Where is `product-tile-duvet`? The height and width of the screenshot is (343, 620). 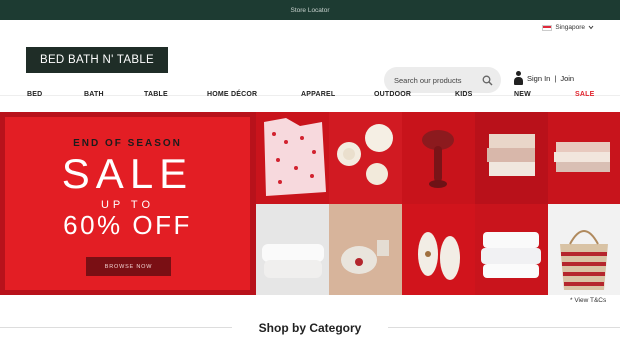 product-tile-duvet is located at coordinates (511, 249).